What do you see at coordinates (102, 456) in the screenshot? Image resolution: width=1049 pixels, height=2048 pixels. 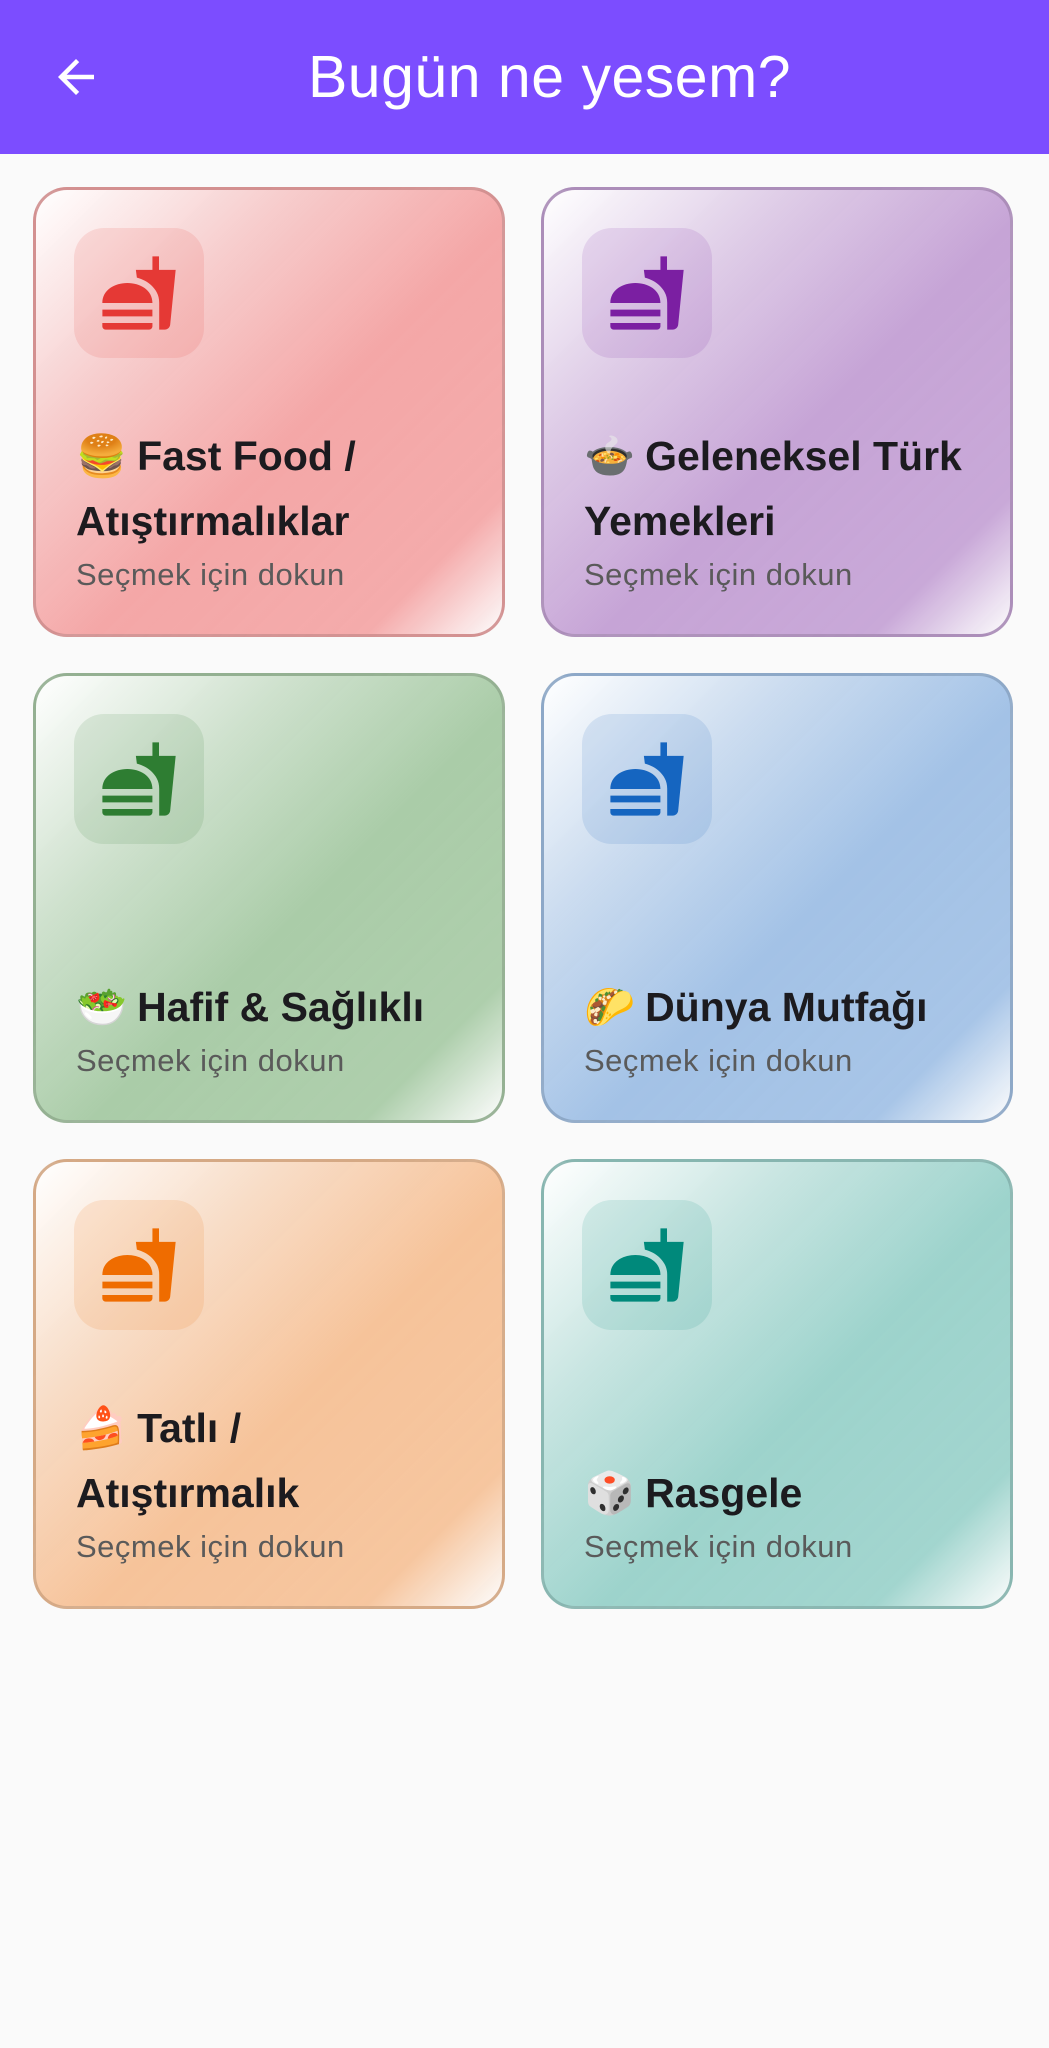 I see `burger-emoji-icon: 🍔` at bounding box center [102, 456].